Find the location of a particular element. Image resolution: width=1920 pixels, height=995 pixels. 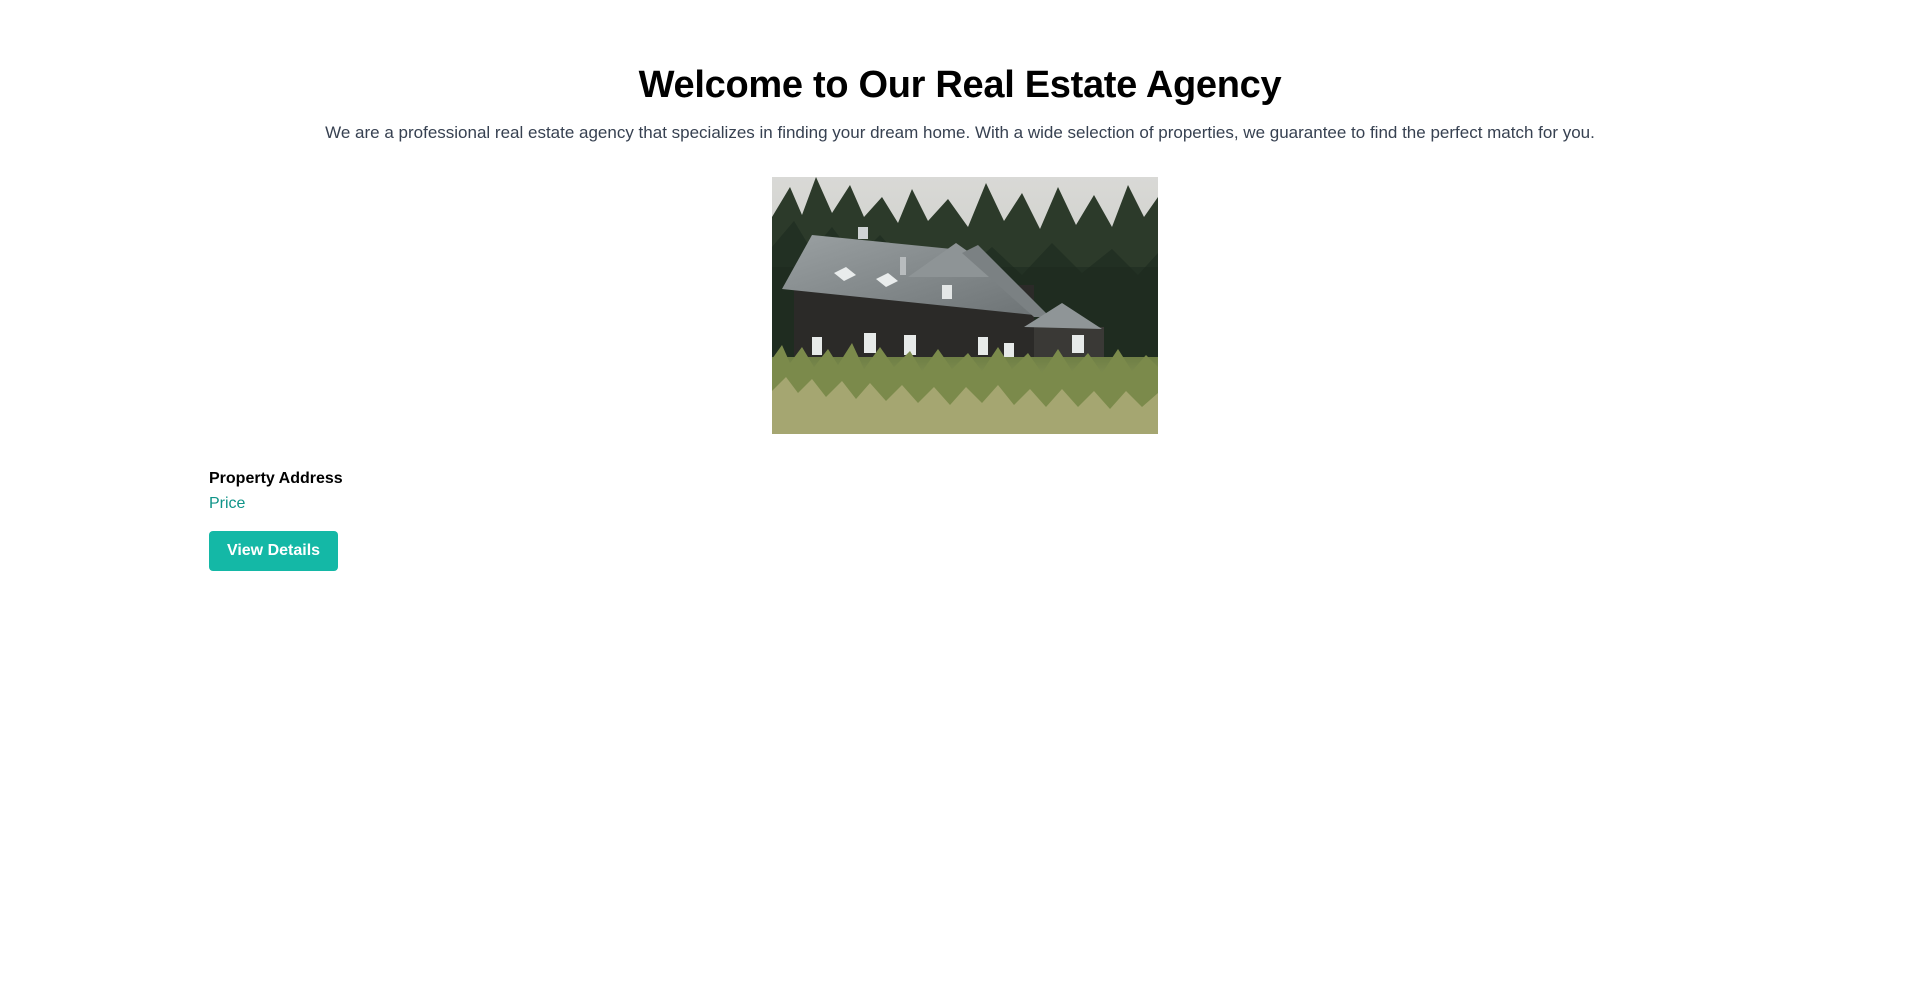

view-details-button: View Details is located at coordinates (273, 551).